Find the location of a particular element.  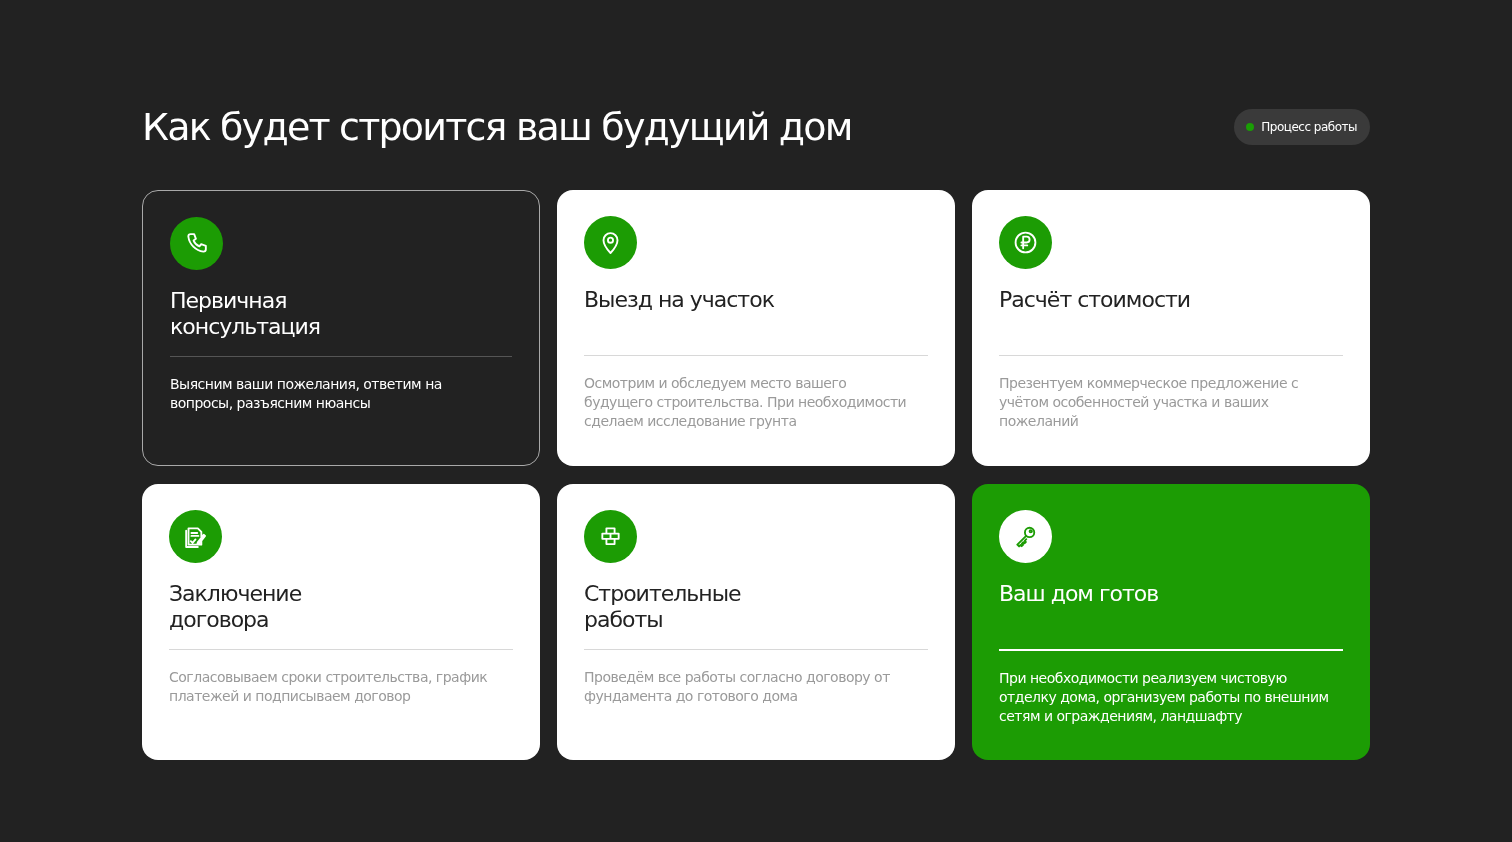

key-icon is located at coordinates (1025, 536).